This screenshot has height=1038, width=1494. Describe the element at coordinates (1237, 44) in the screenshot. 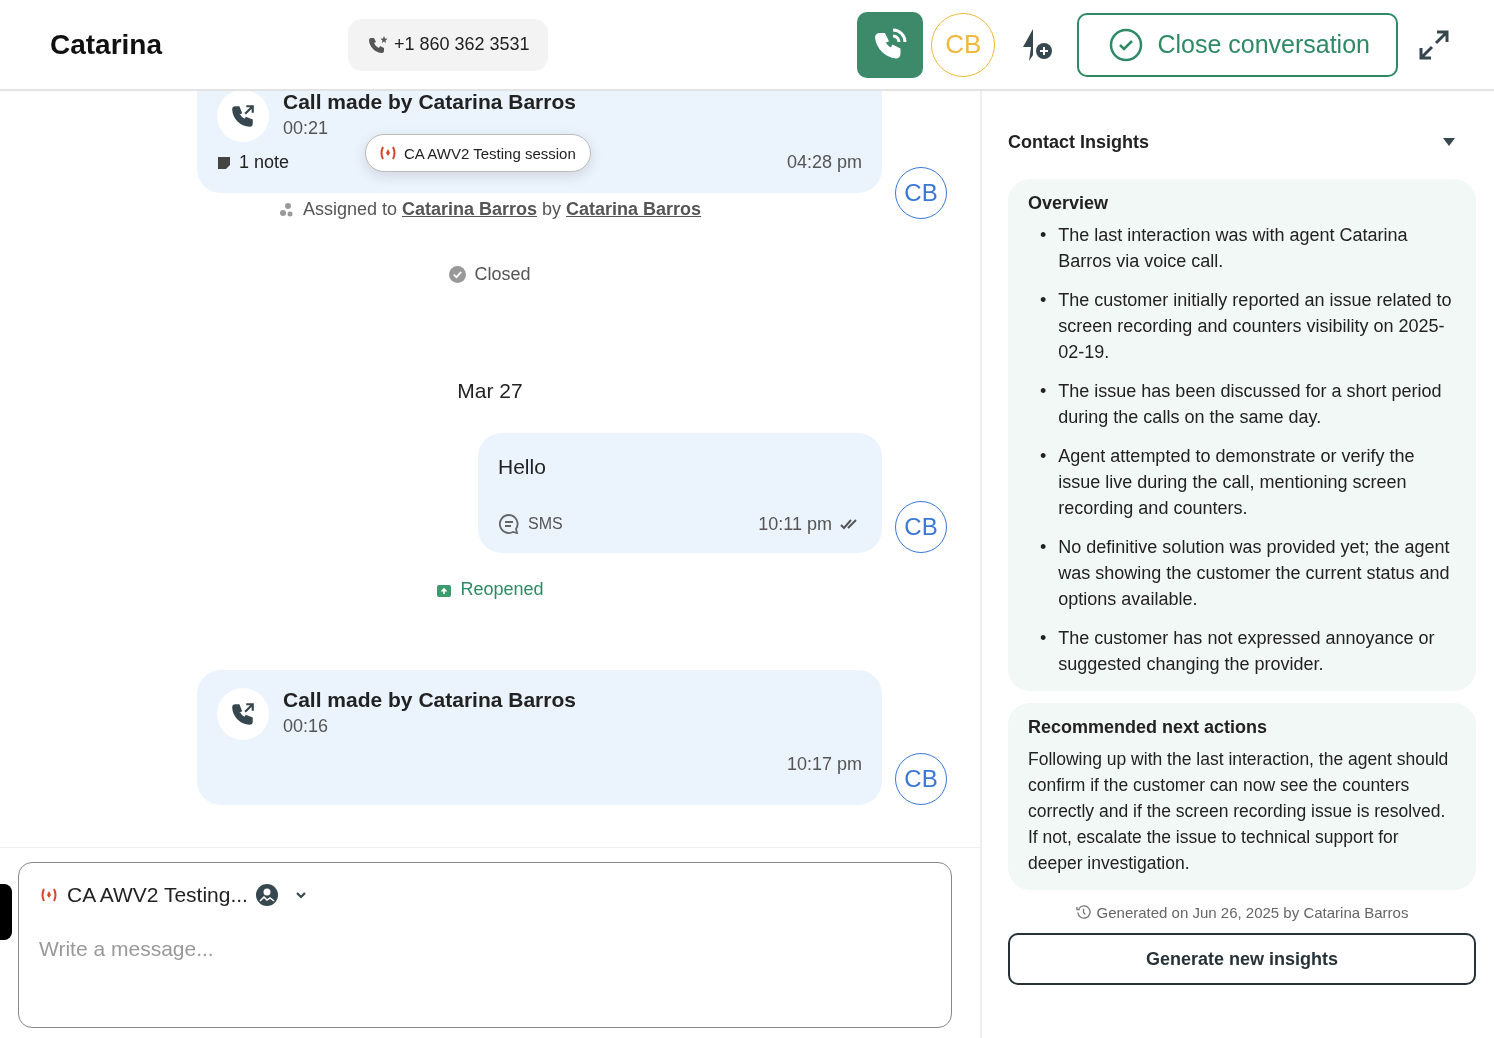

I see `close-conversation-button: Close conversation` at that location.